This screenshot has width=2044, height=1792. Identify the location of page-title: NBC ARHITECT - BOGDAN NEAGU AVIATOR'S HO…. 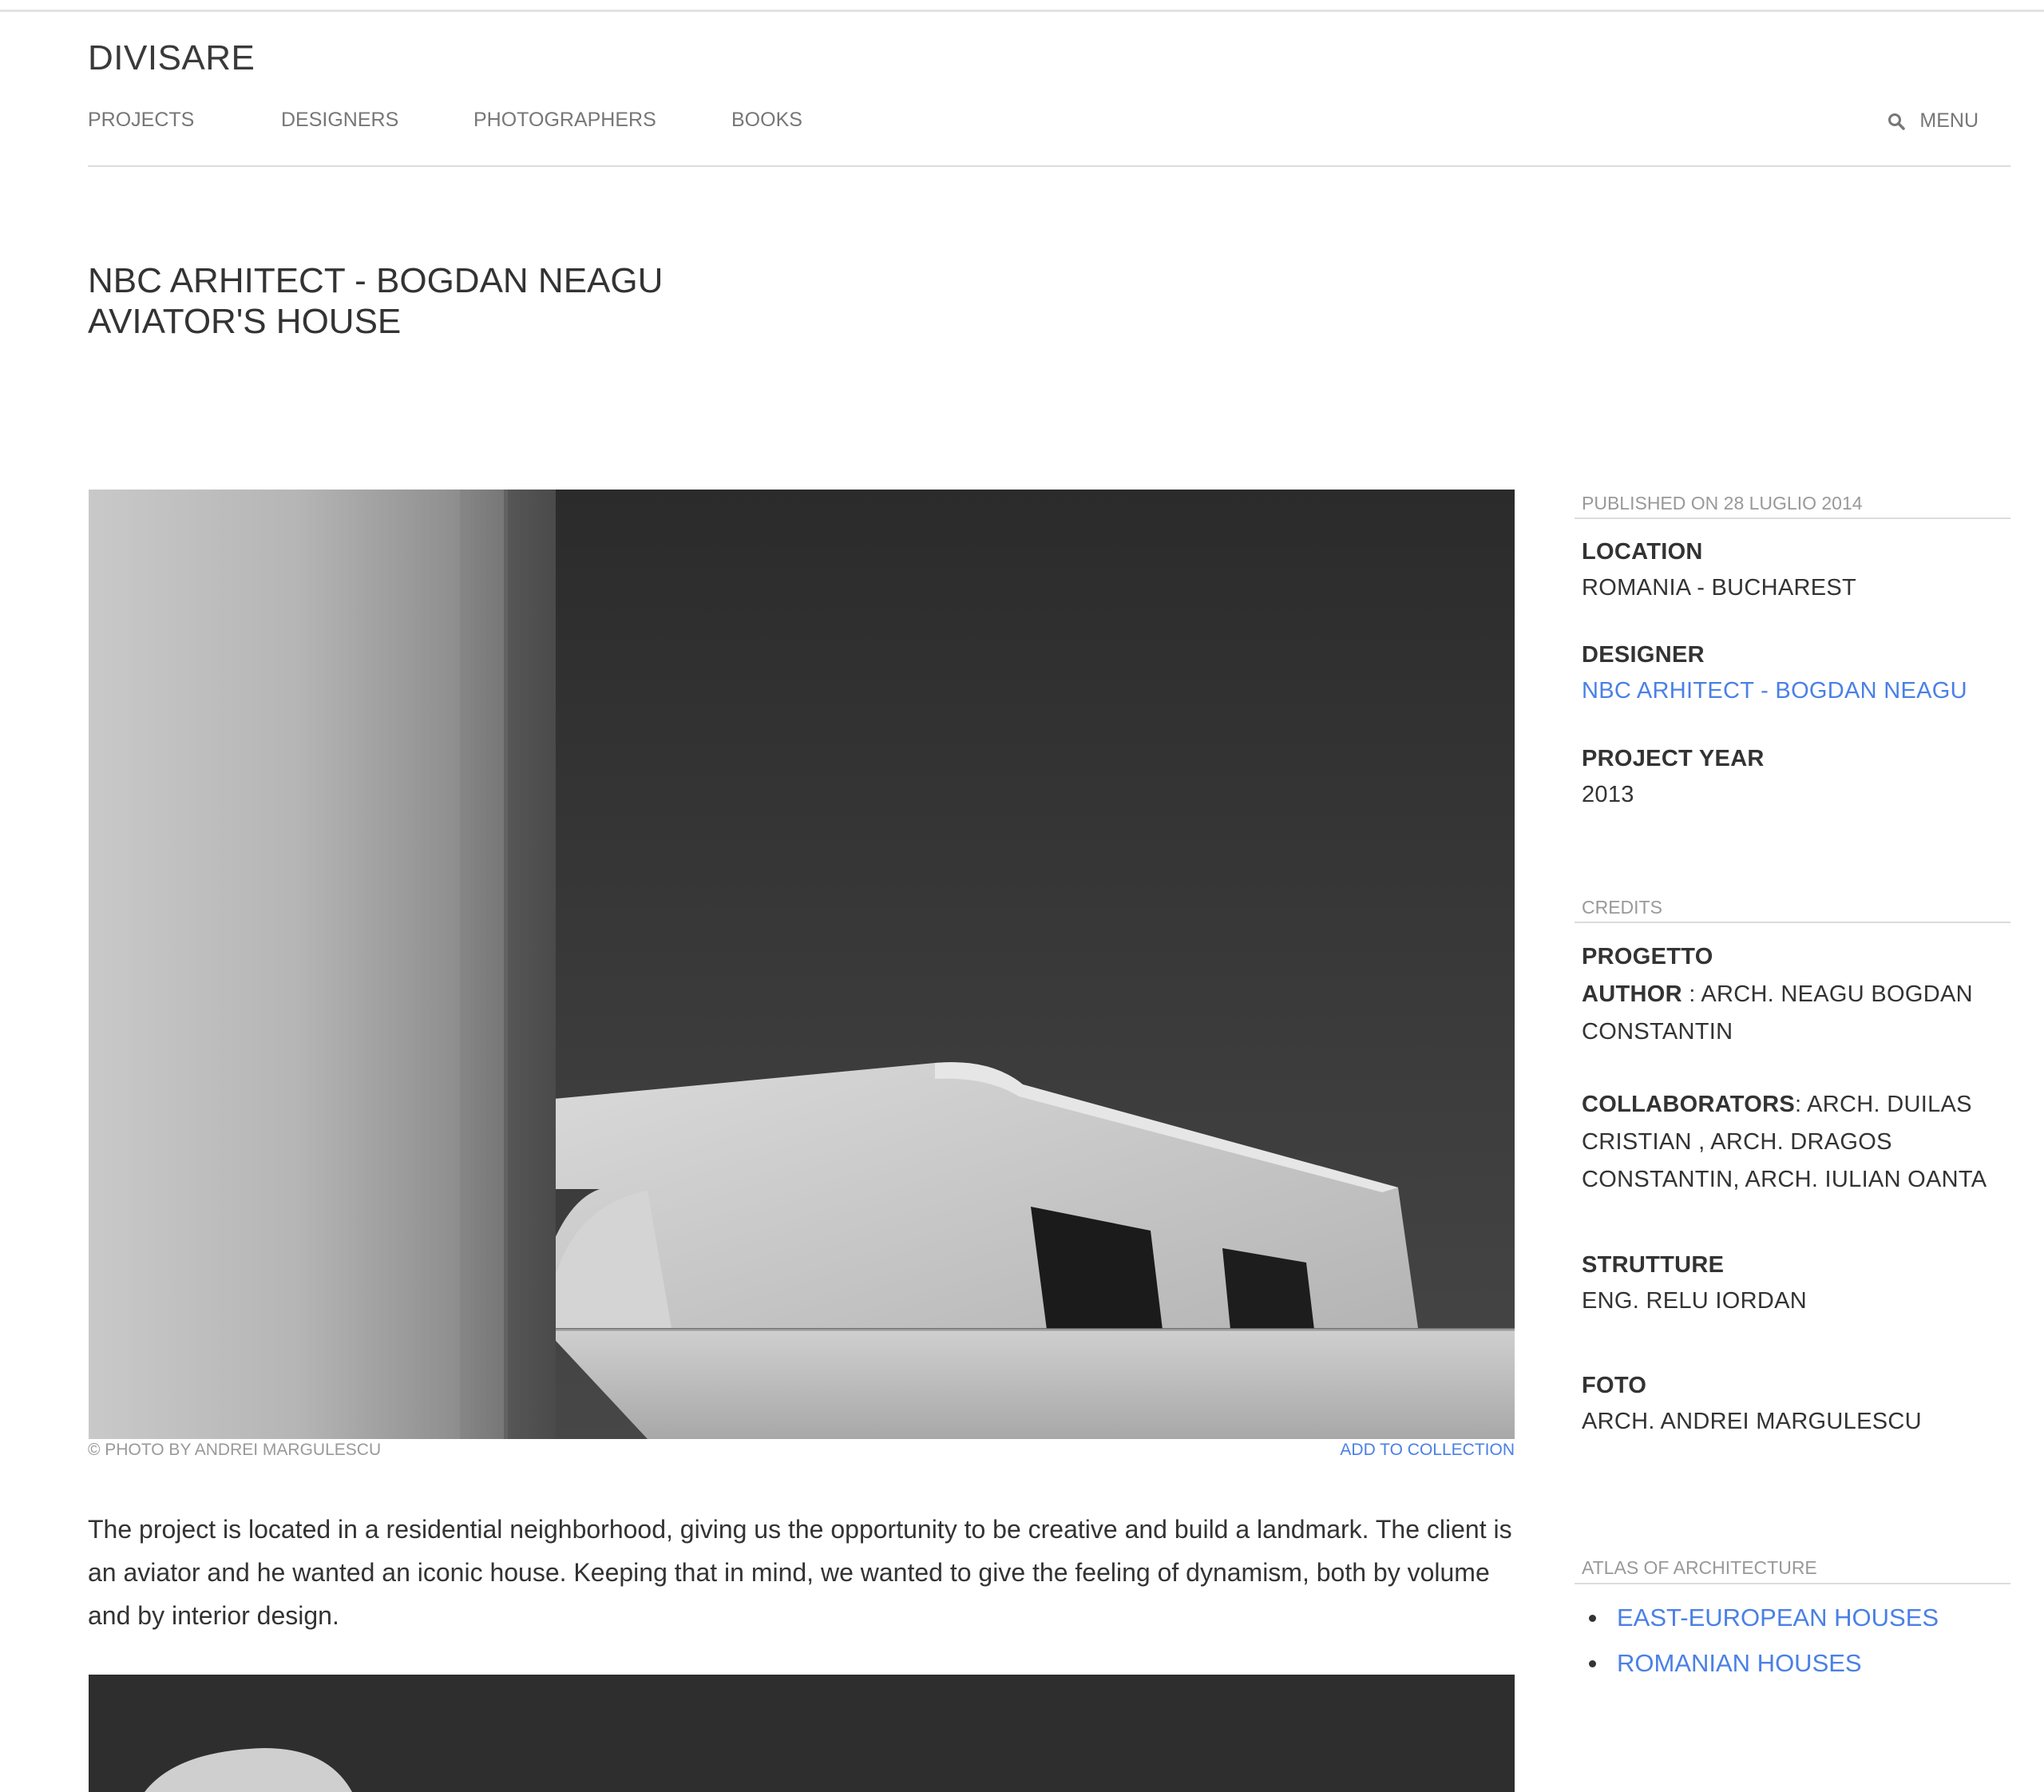
(375, 301).